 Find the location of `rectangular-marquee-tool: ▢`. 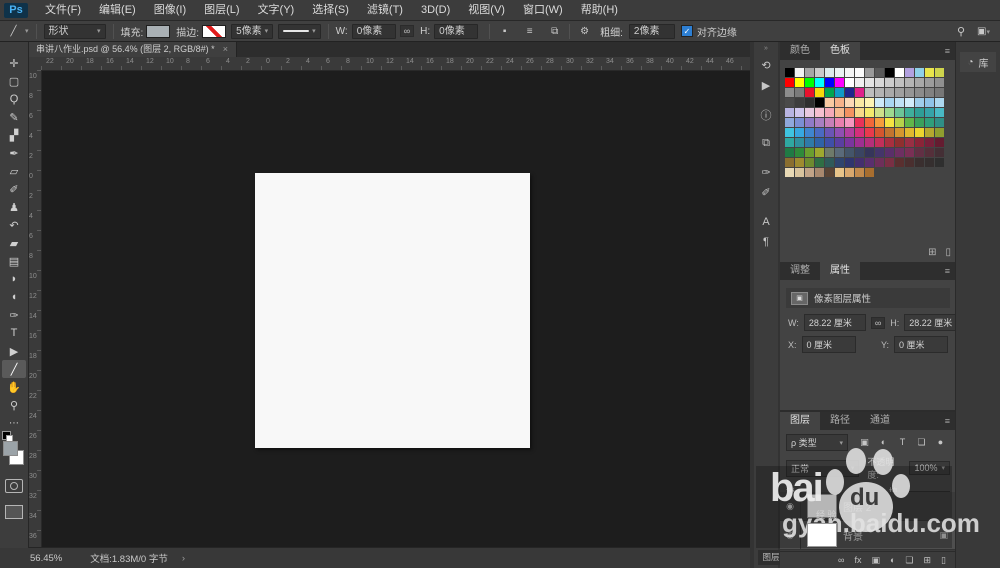

rectangular-marquee-tool: ▢ is located at coordinates (14, 81).